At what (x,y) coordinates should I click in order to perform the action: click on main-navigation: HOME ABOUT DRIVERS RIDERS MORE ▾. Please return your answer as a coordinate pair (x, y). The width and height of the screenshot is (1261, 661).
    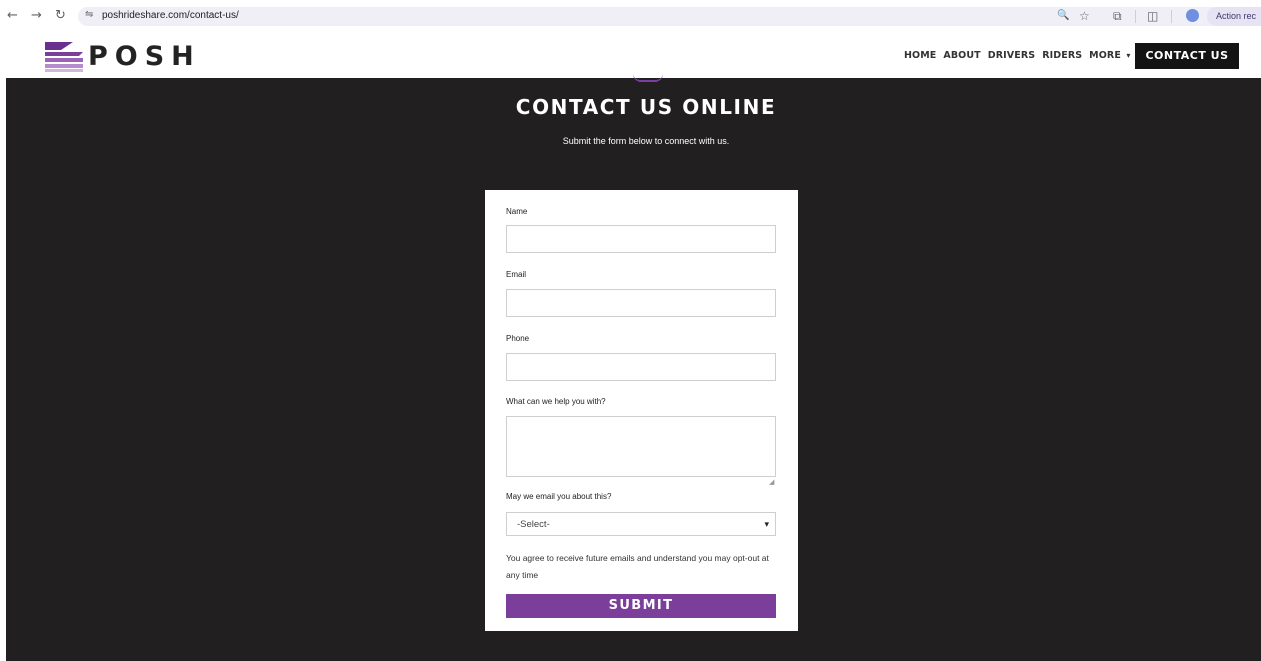
    Looking at the image, I should click on (1017, 55).